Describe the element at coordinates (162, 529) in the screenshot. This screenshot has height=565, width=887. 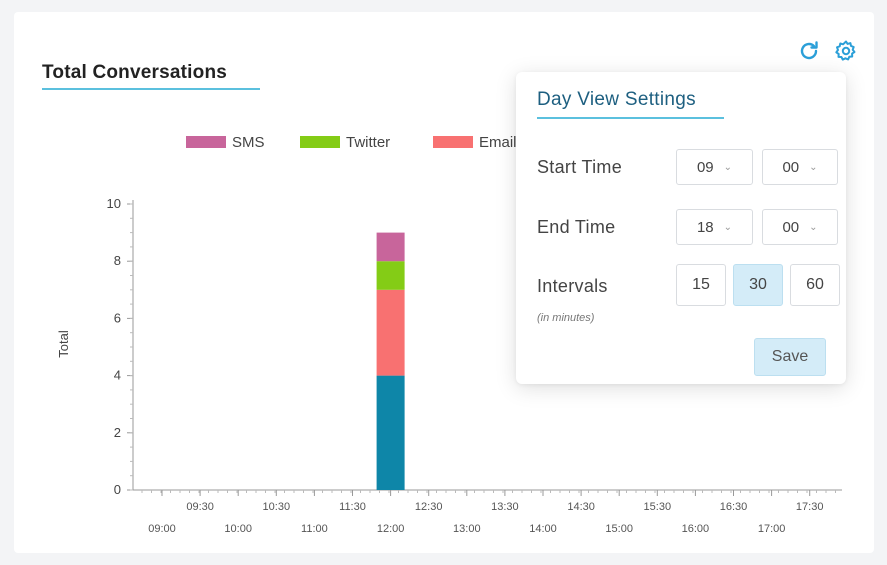
I see `x-tick-label: 09:00` at that location.